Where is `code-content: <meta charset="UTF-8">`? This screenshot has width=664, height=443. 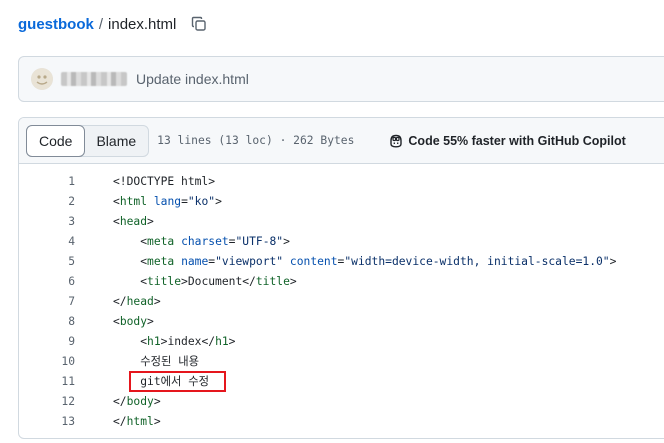 code-content: <meta charset="UTF-8"> is located at coordinates (201, 241).